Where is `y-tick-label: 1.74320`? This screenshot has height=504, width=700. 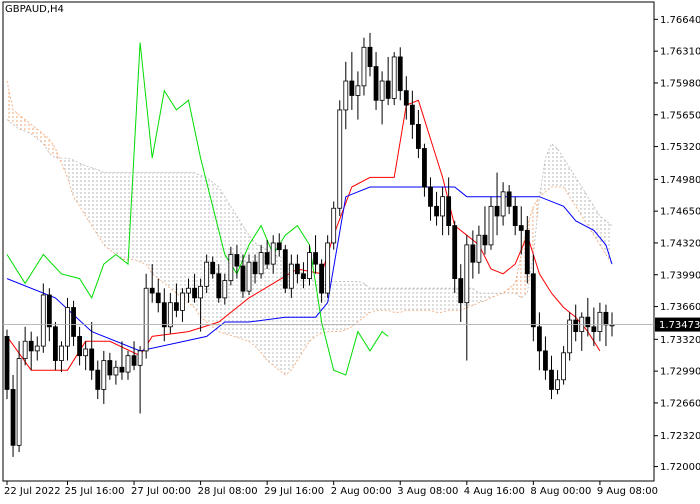 y-tick-label: 1.74320 is located at coordinates (680, 243).